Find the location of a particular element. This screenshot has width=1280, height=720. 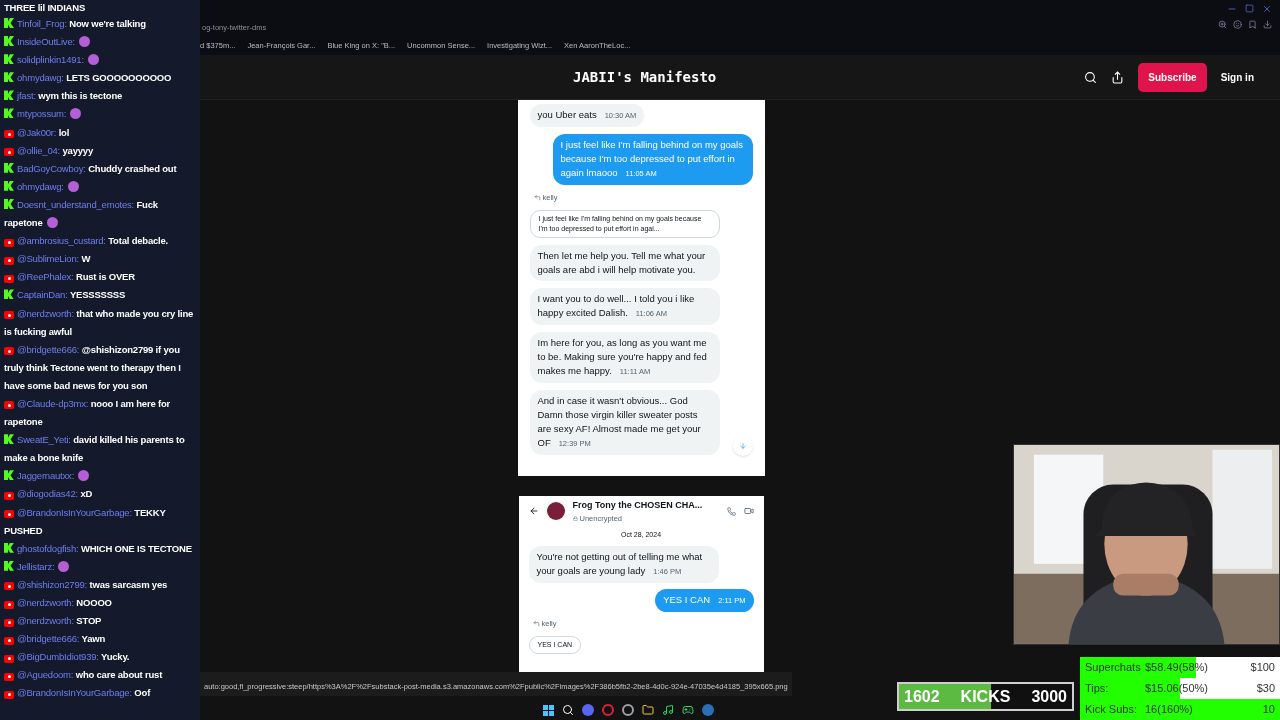

ring-icon is located at coordinates (608, 710).